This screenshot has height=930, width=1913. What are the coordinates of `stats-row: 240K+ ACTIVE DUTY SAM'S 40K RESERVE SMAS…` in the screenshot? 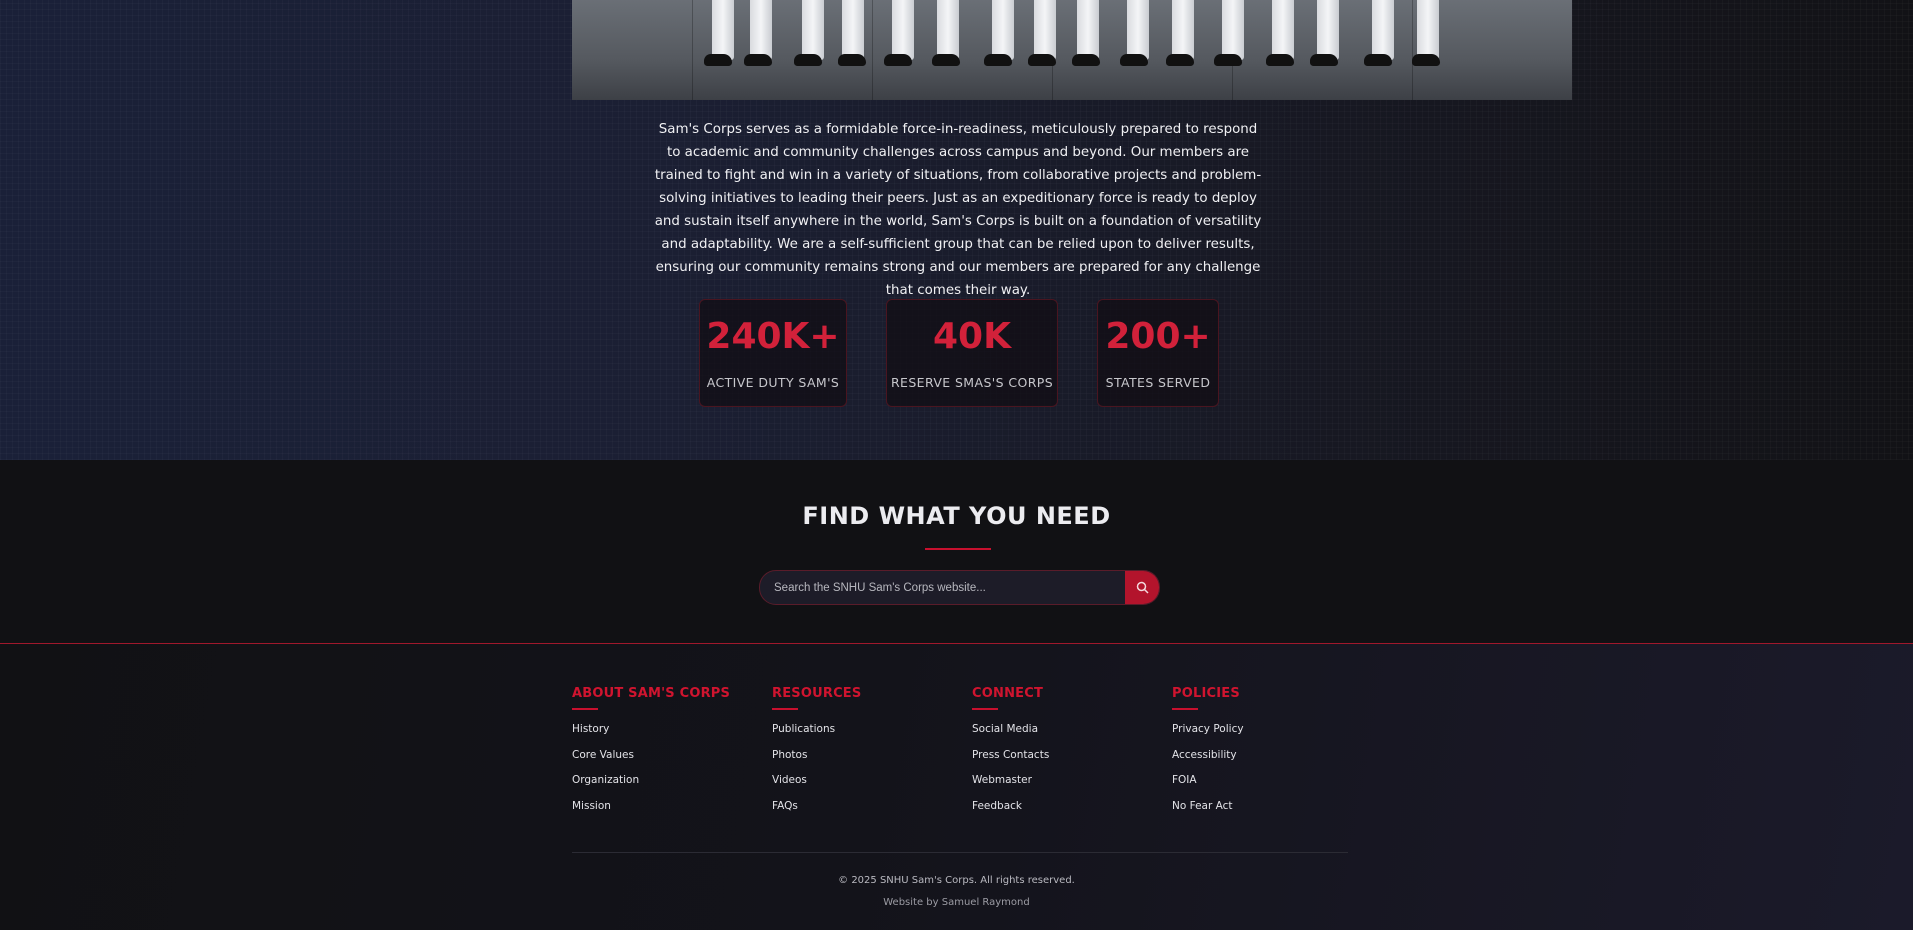 It's located at (956, 353).